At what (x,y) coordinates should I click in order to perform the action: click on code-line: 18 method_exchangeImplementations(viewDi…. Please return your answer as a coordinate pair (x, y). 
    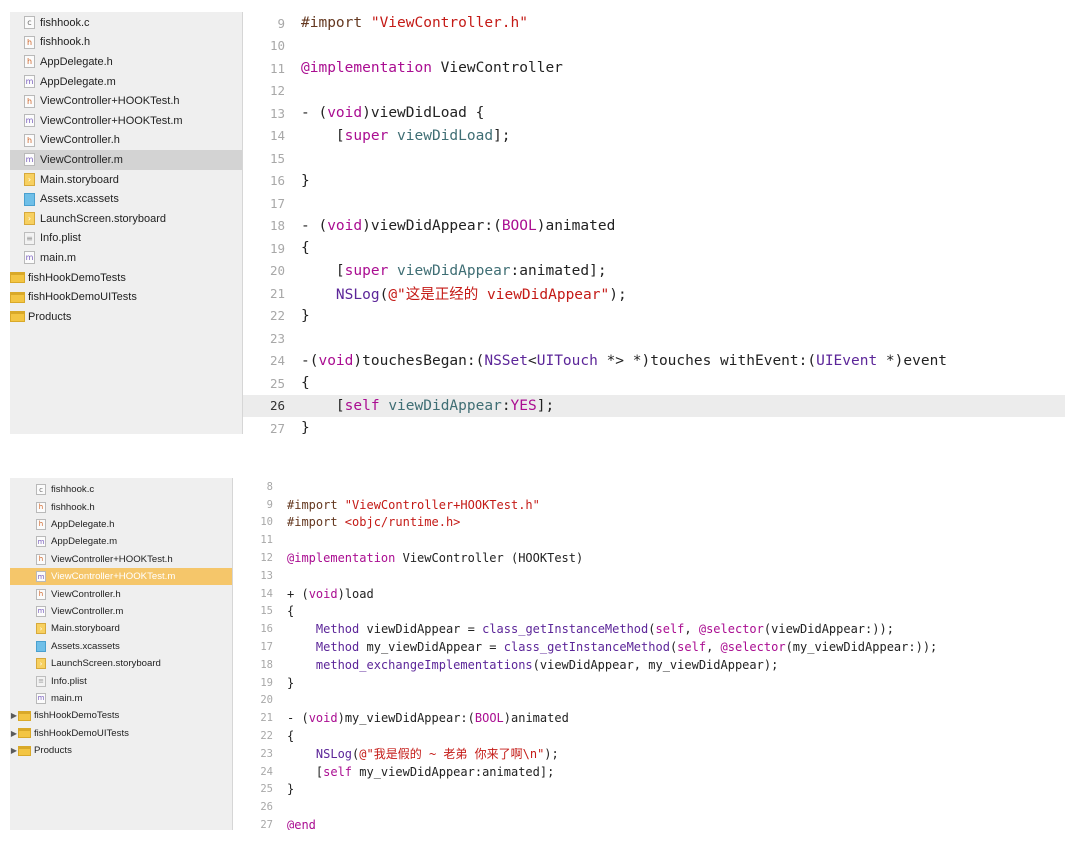
    Looking at the image, I should click on (649, 665).